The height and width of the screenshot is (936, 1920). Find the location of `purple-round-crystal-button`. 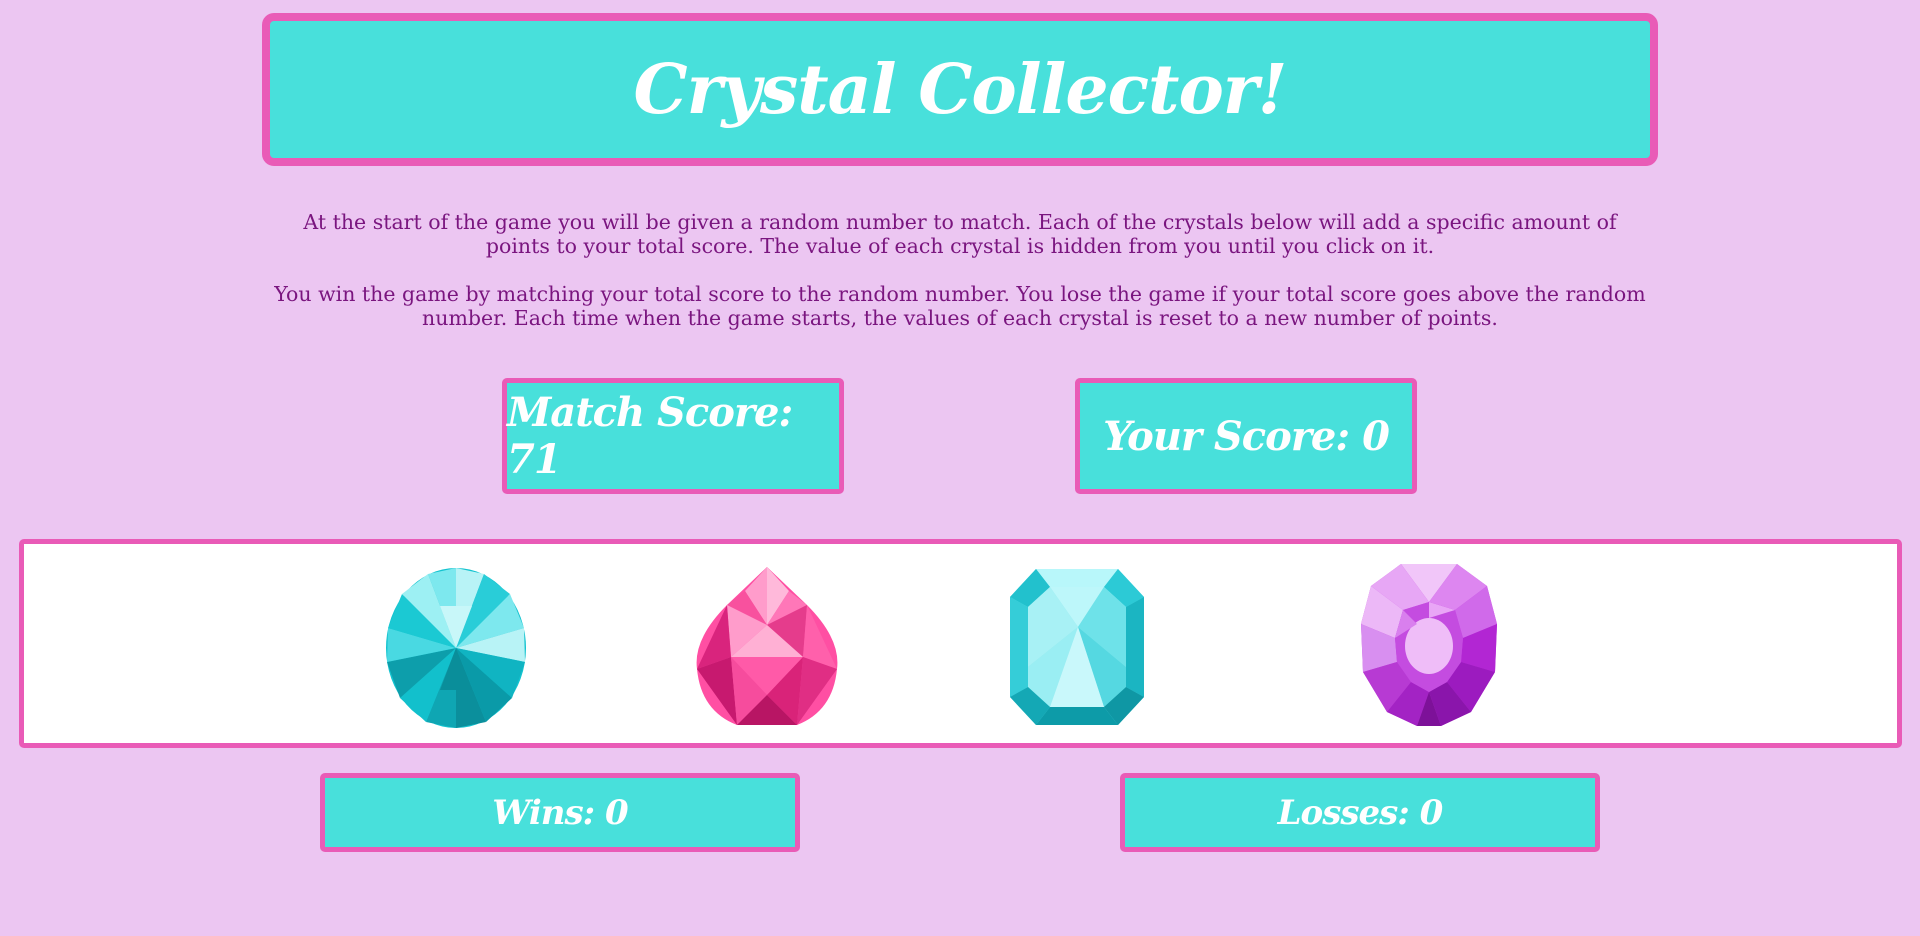

purple-round-crystal-button is located at coordinates (1429, 645).